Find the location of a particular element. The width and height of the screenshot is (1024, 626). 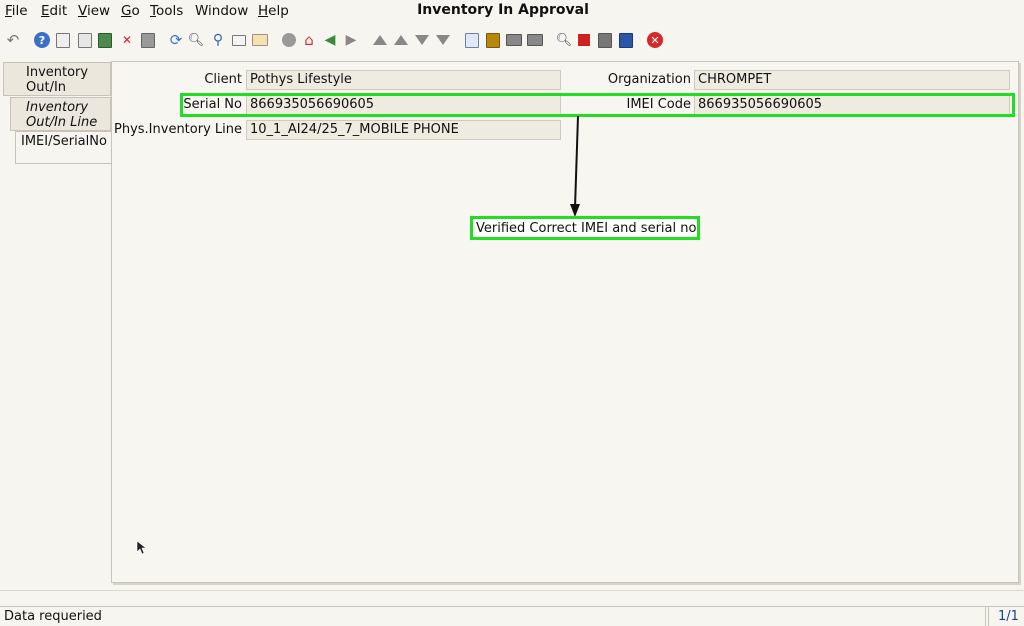

undo-icon: ↶ is located at coordinates (13, 40).